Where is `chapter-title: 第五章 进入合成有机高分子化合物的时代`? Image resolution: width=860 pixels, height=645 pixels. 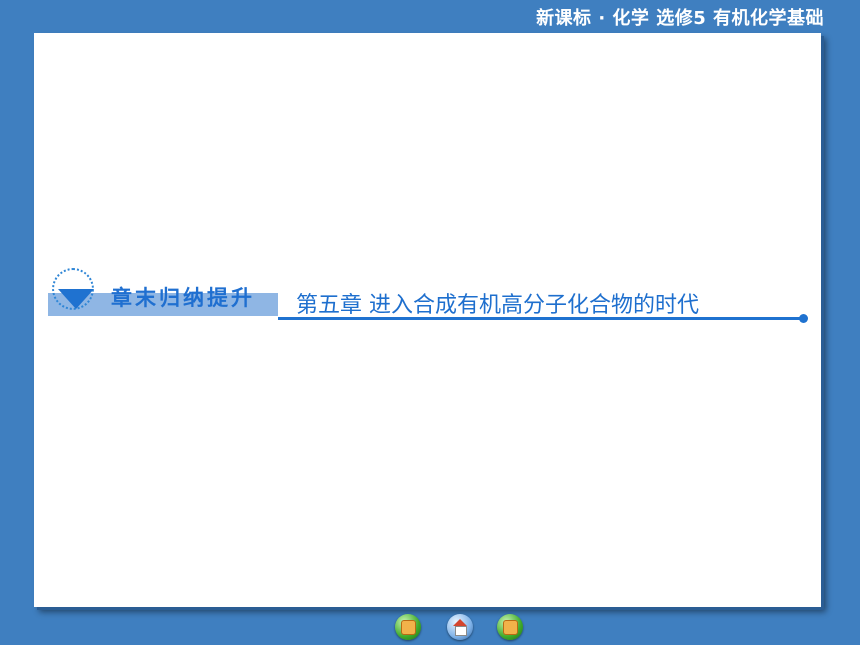 chapter-title: 第五章 进入合成有机高分子化合物的时代 is located at coordinates (497, 305).